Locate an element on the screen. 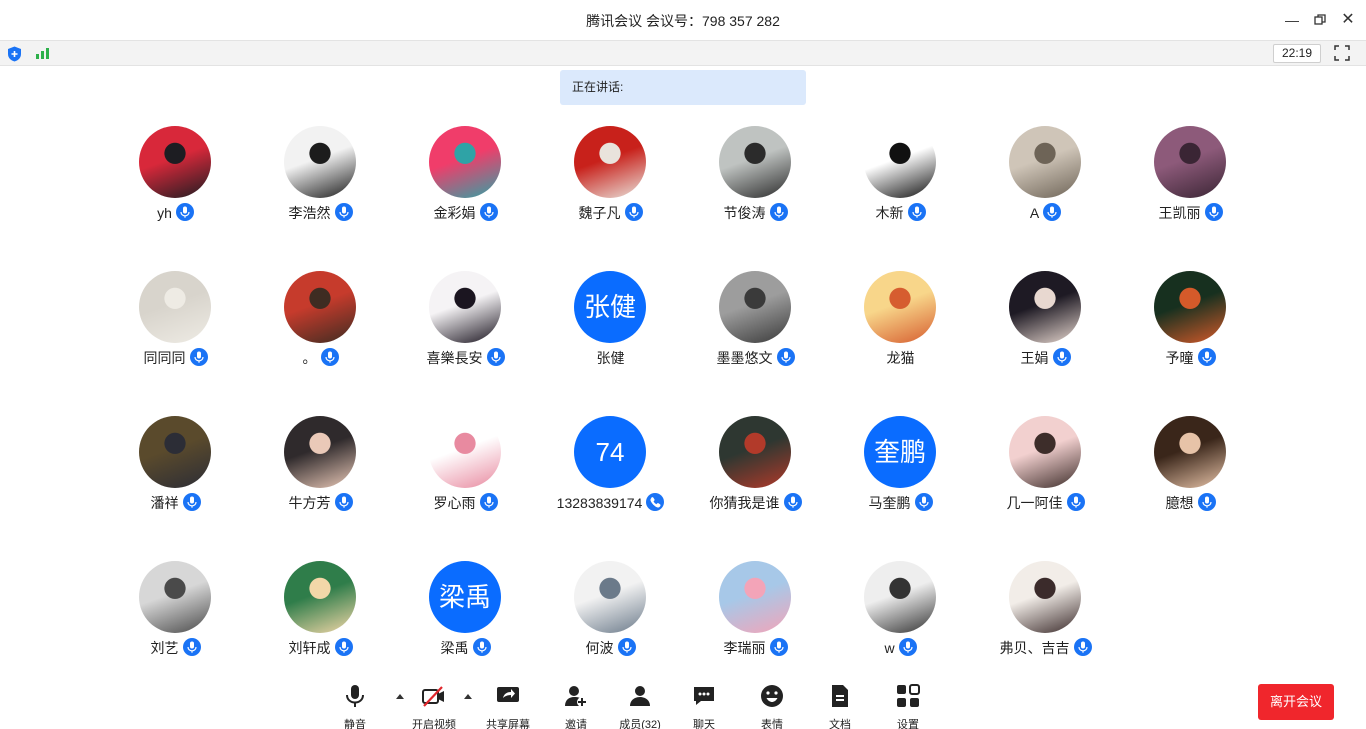 The width and height of the screenshot is (1366, 729). video-button: 开启视频 is located at coordinates (434, 706).